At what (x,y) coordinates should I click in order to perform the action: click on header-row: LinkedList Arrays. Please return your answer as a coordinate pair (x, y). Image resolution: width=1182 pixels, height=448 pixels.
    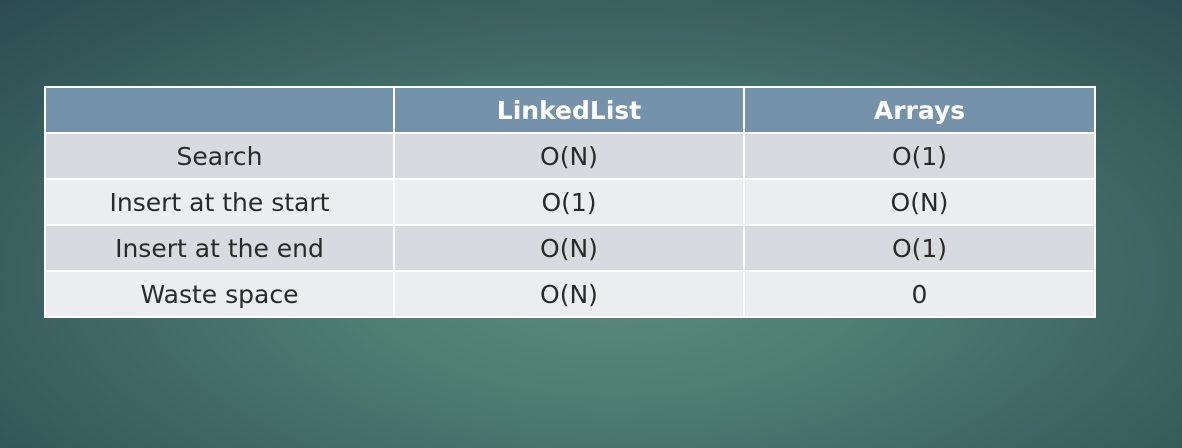
    Looking at the image, I should click on (570, 110).